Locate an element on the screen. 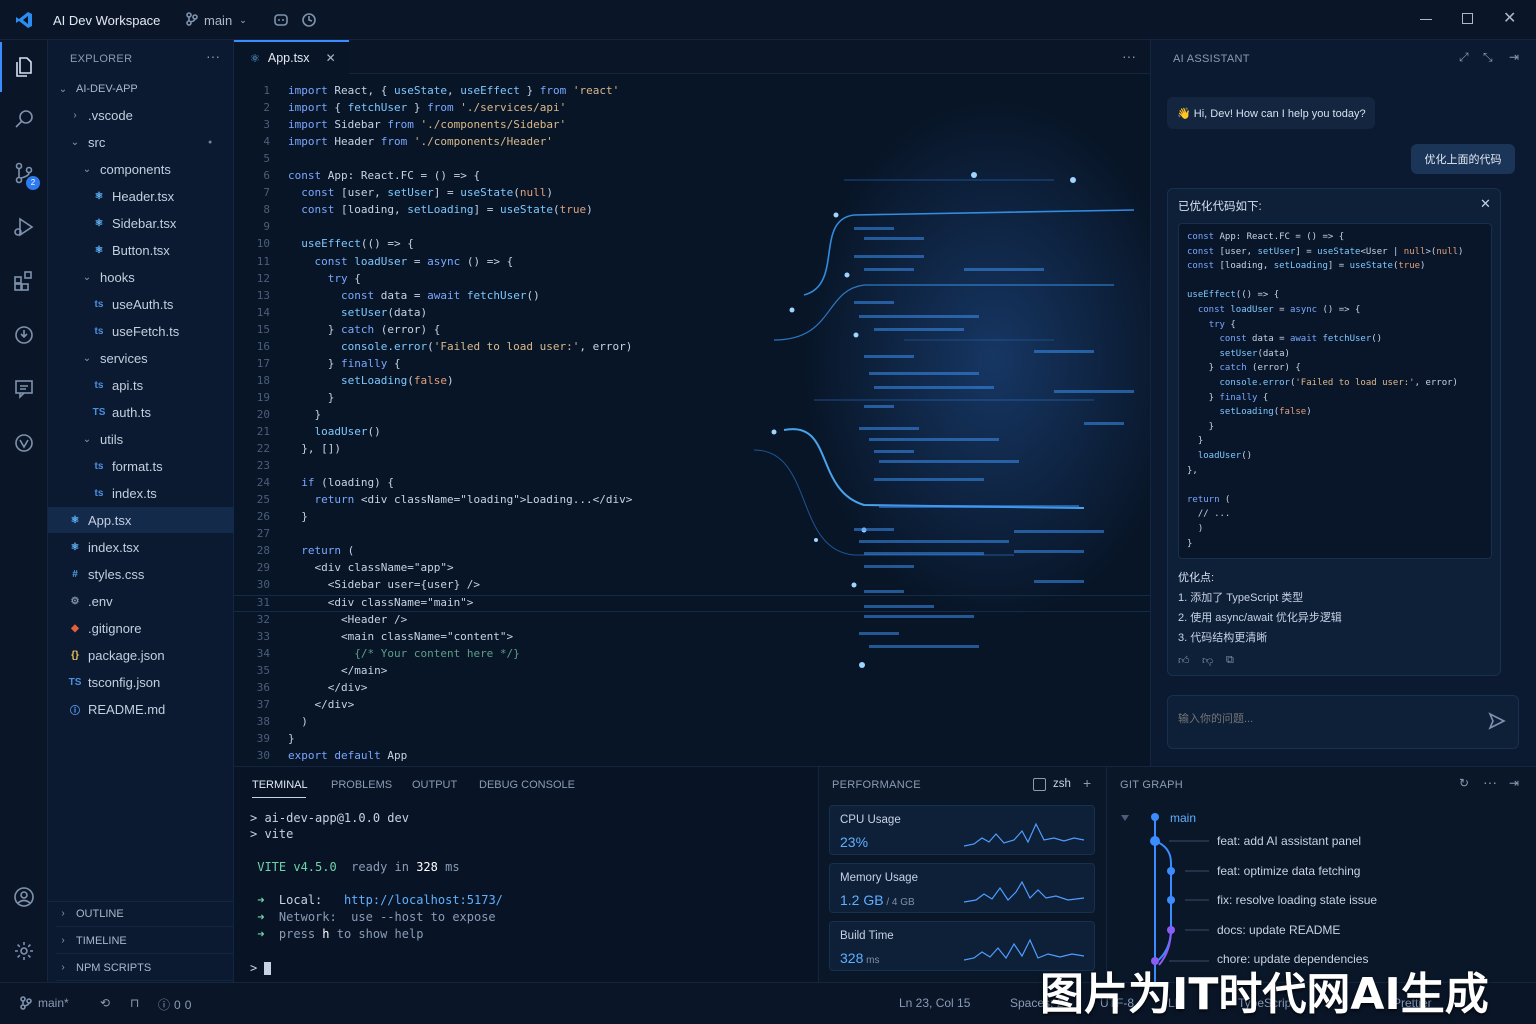 This screenshot has height=1024, width=1536. git-more-icon: ··· is located at coordinates (1490, 782).